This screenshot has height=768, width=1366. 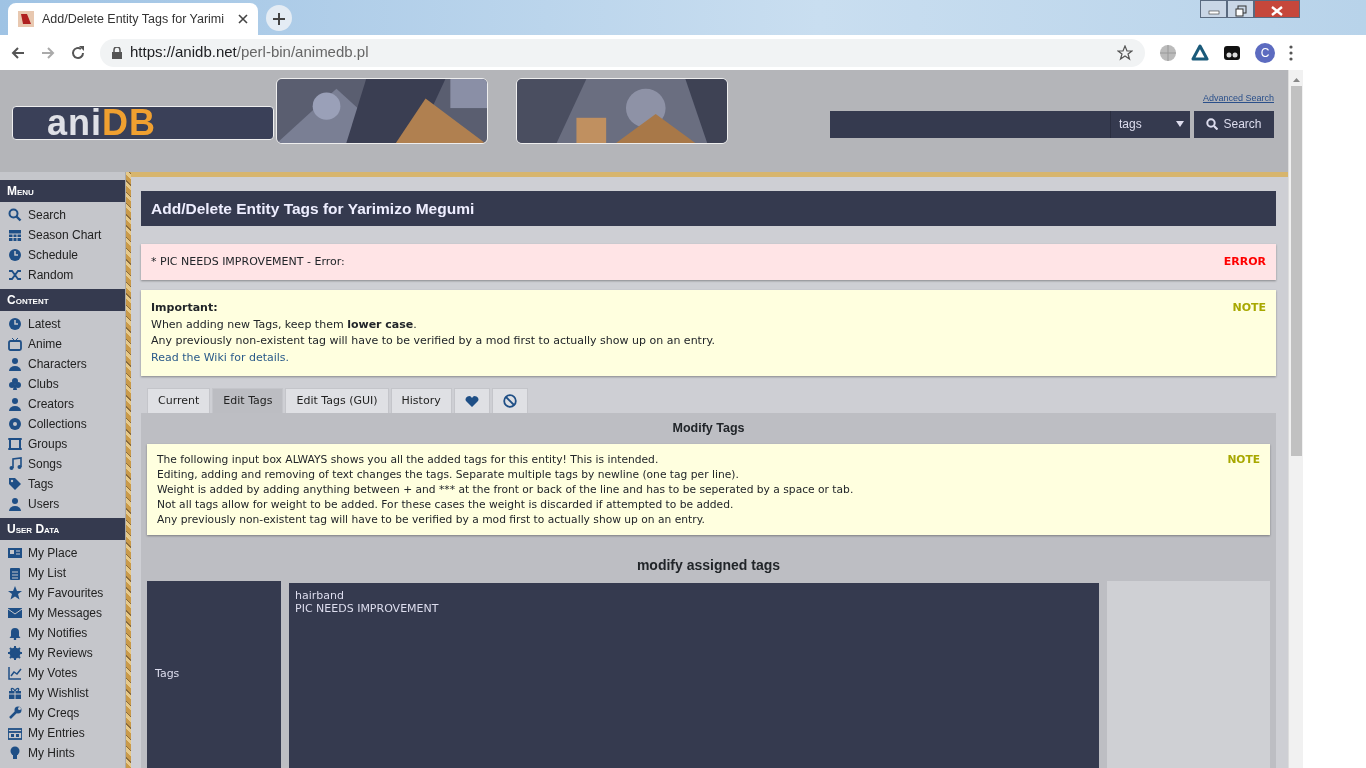 I want to click on note-text: Editing, adding and removing of text changes the tags. Separate multiple tags by newline (one tag per line)., so click(x=448, y=474).